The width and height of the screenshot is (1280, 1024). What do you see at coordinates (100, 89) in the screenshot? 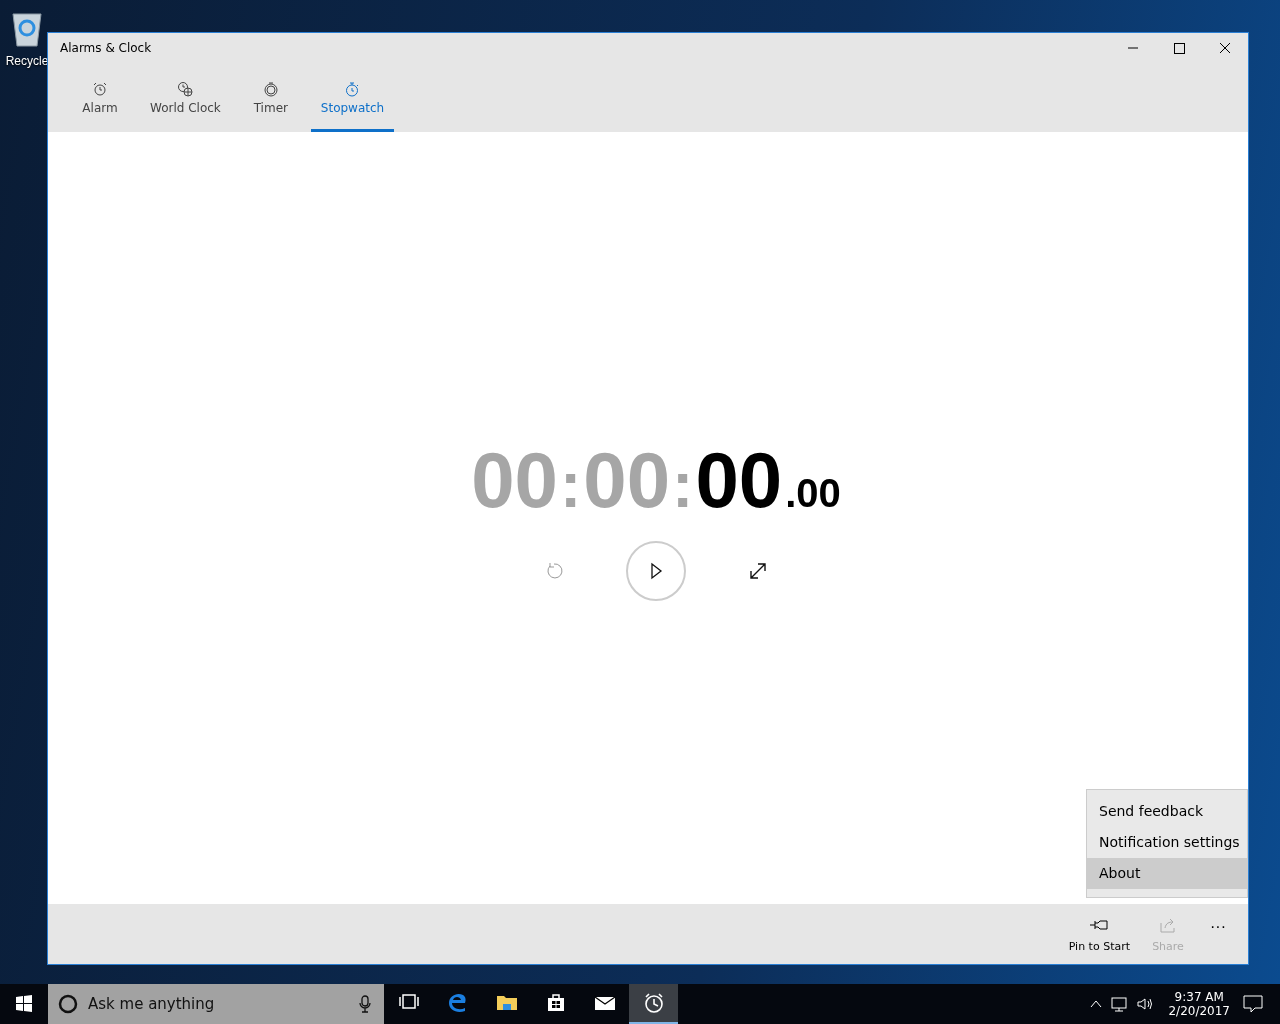
I see `alarm-clock-icon` at bounding box center [100, 89].